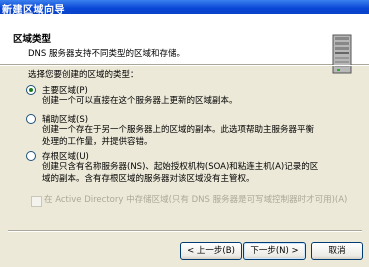 The image size is (369, 267). What do you see at coordinates (140, 101) in the screenshot?
I see `primary-zone-desc-line: 创建一个可以直接在这个服务器上更新的区域副本。` at bounding box center [140, 101].